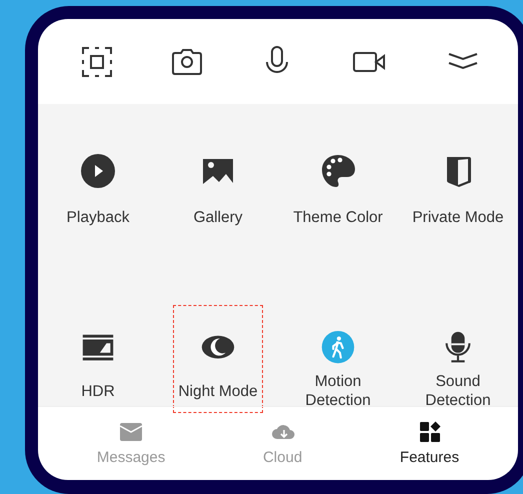 This screenshot has width=523, height=494. I want to click on tab: Features, so click(430, 443).